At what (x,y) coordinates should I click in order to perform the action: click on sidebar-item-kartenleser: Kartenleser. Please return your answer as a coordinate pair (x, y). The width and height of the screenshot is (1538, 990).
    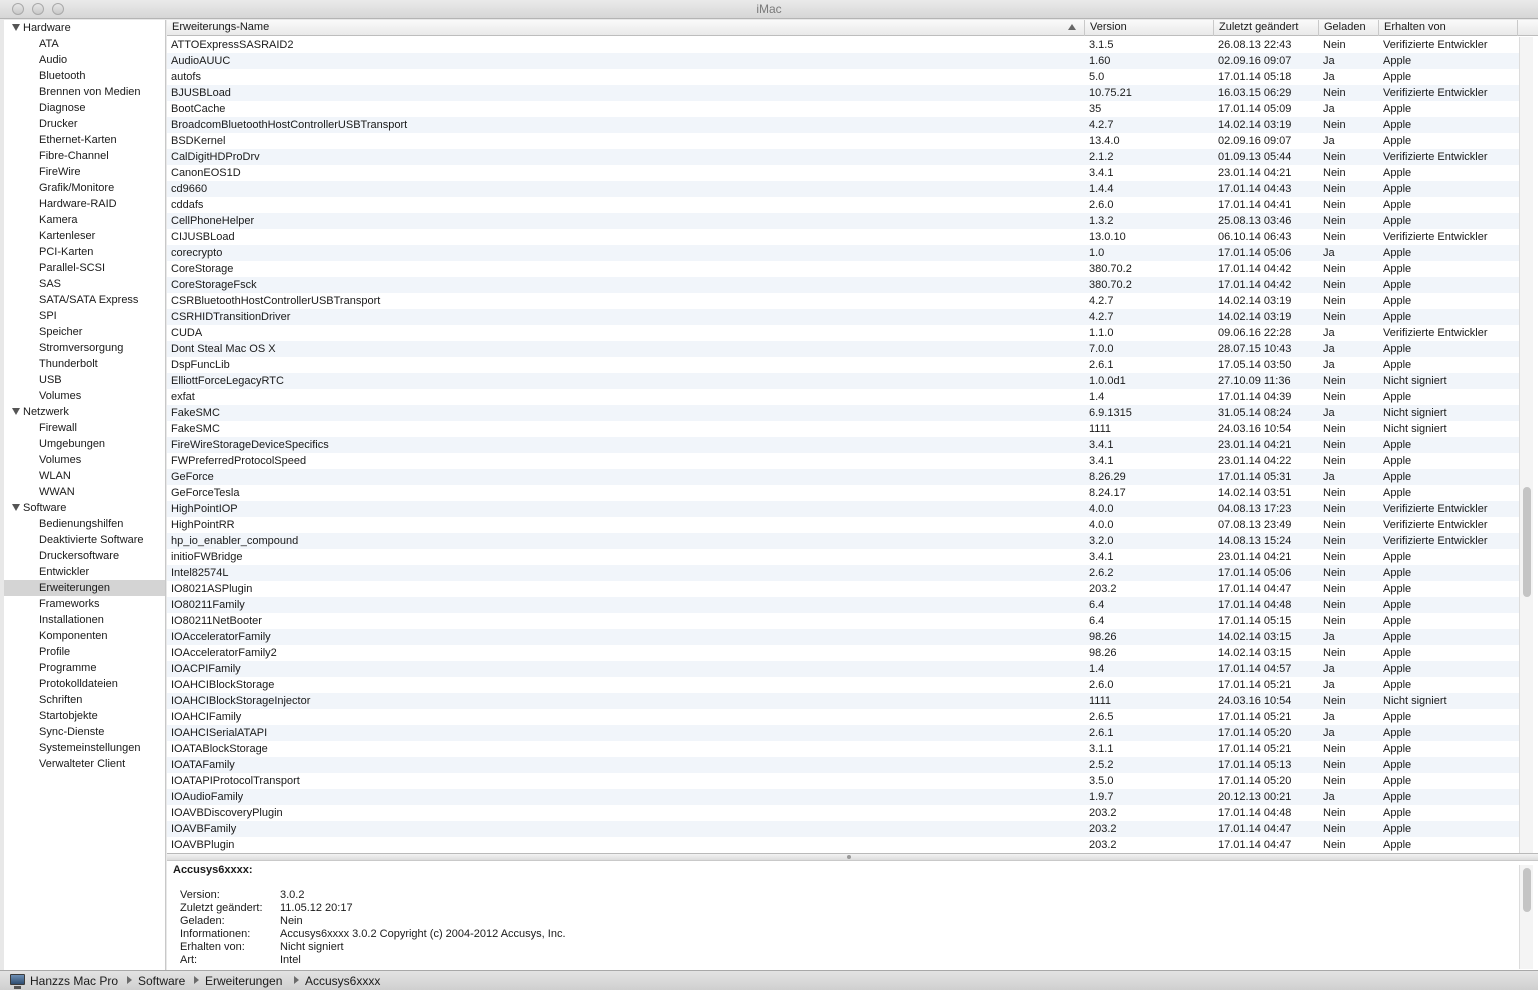
    Looking at the image, I should click on (84, 236).